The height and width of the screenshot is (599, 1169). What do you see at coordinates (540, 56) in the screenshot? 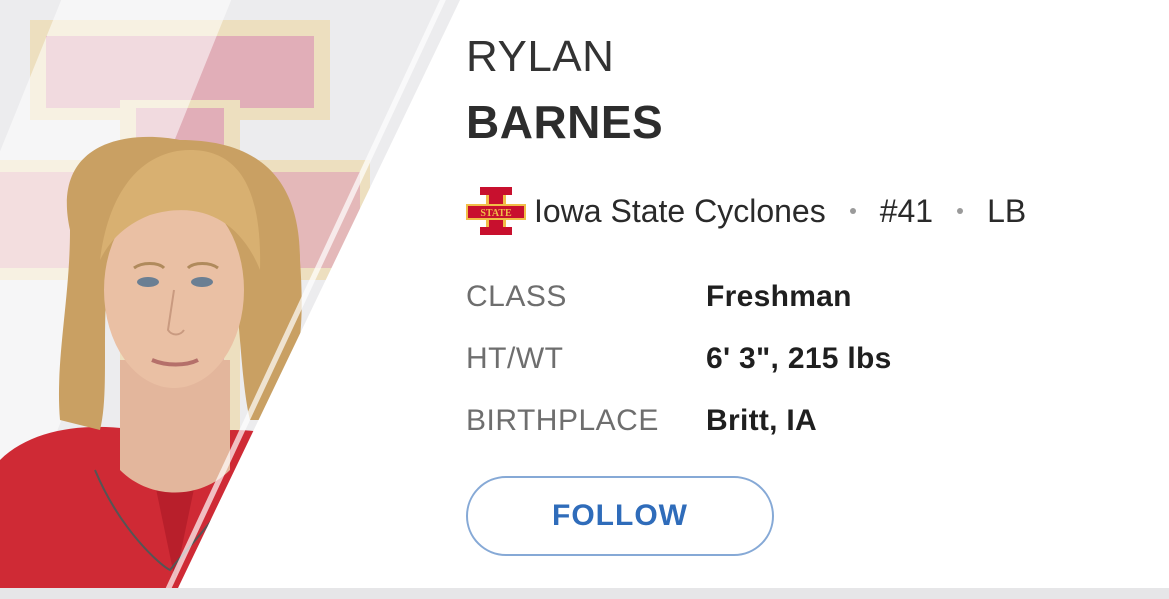
I see `player-first-name: RYLAN` at bounding box center [540, 56].